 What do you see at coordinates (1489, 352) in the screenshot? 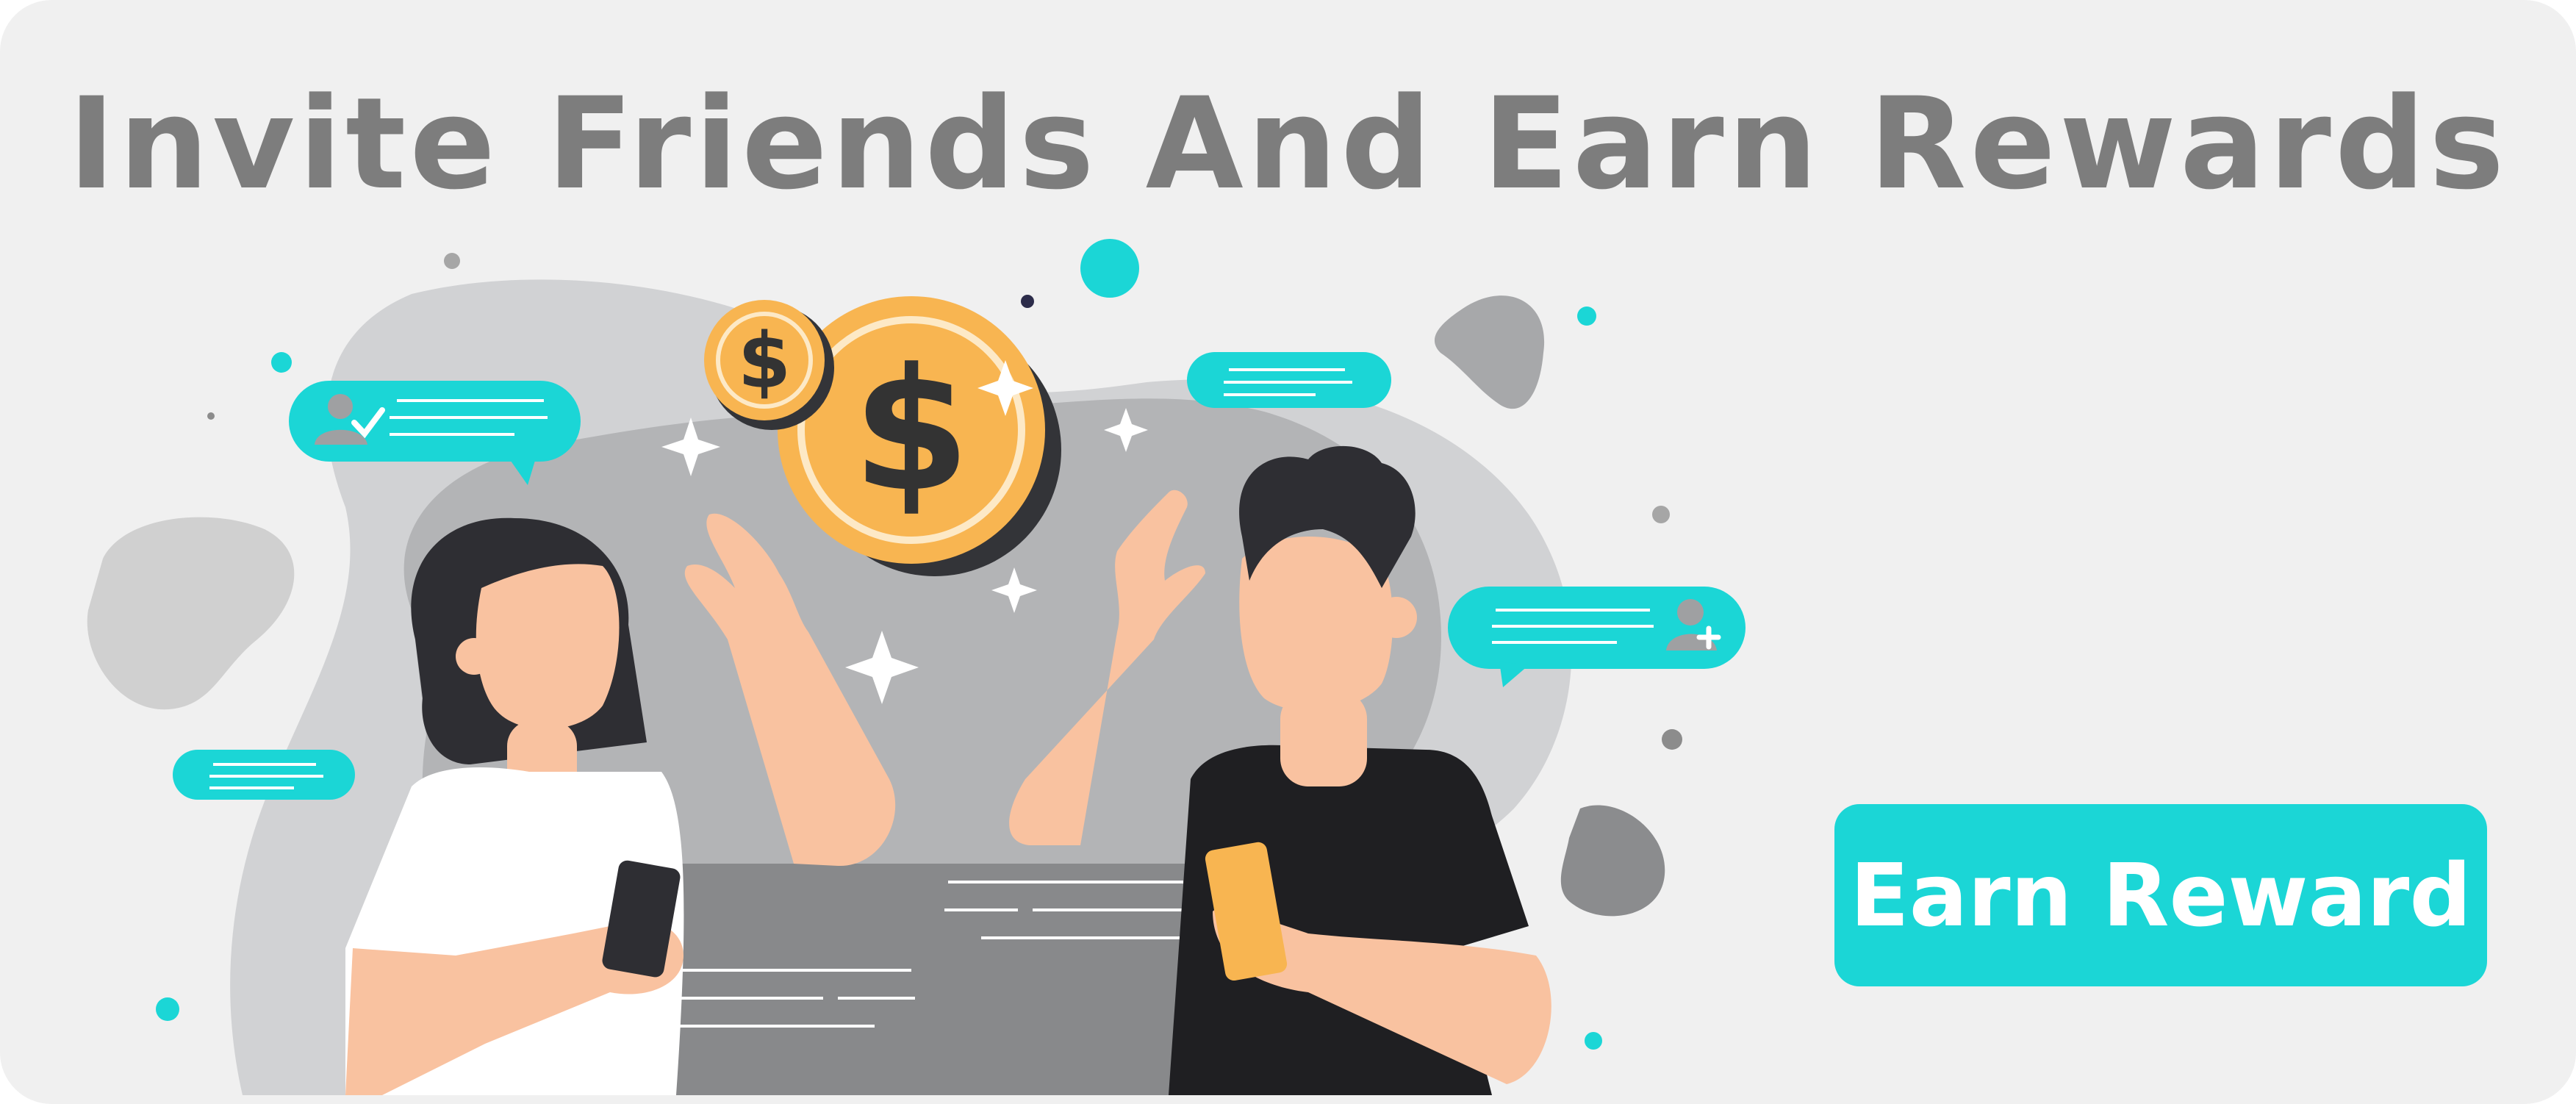
I see `right-top-gray-blob` at bounding box center [1489, 352].